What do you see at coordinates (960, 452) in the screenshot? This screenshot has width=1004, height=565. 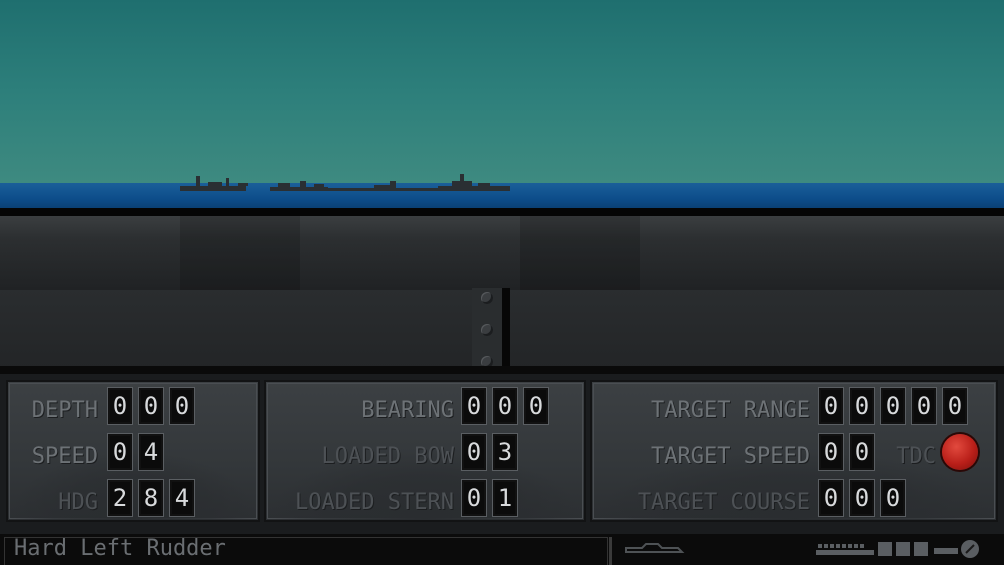 I see `tdc-fire-button` at bounding box center [960, 452].